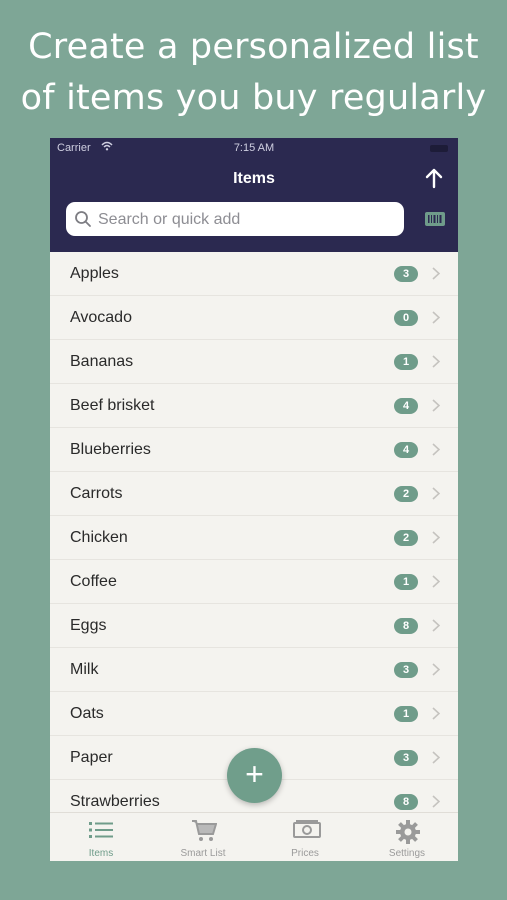 The height and width of the screenshot is (900, 507). Describe the element at coordinates (254, 714) in the screenshot. I see `list-item: Oats 1` at that location.